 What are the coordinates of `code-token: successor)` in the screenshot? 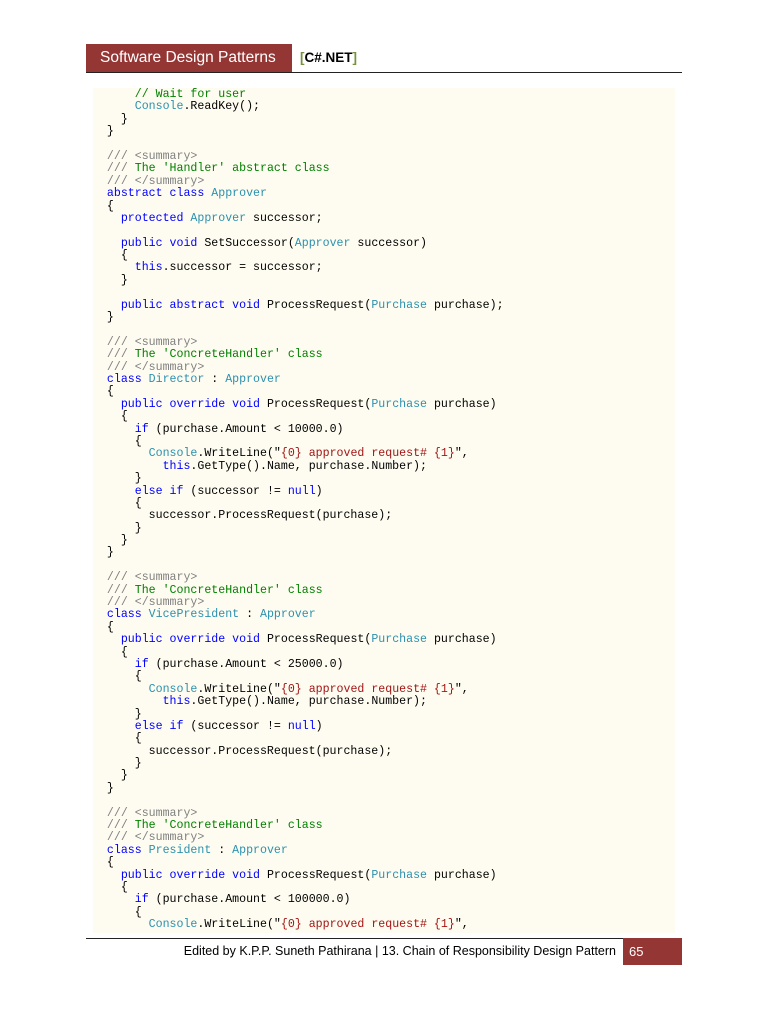 It's located at (388, 243).